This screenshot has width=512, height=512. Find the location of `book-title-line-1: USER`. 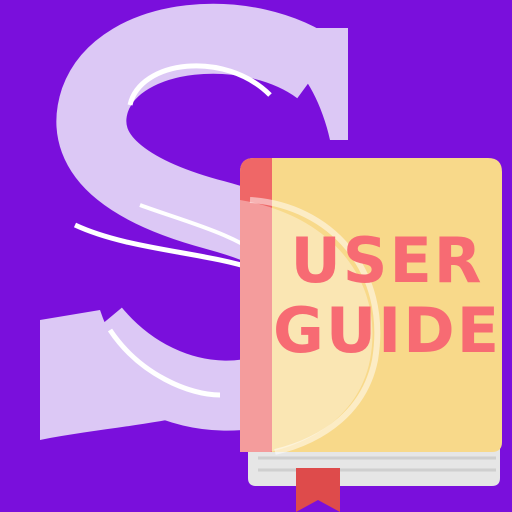

book-title-line-1: USER is located at coordinates (386, 260).